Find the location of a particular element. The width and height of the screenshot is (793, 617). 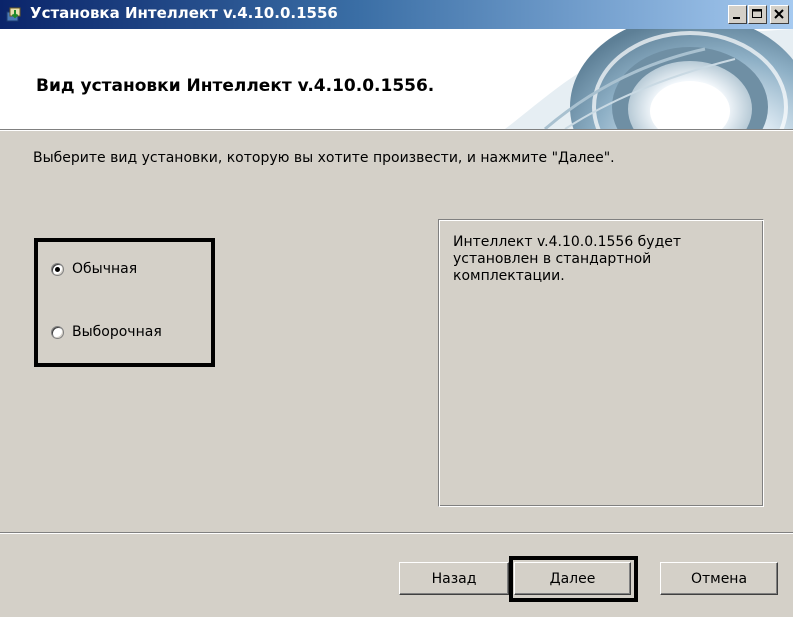

window-title: Установка Интеллект v.4.10.0.1556 is located at coordinates (184, 13).